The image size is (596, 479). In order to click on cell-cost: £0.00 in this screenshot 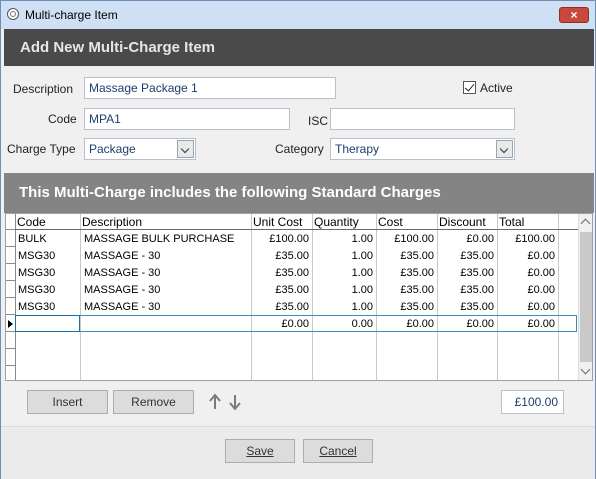, I will do `click(405, 324)`.